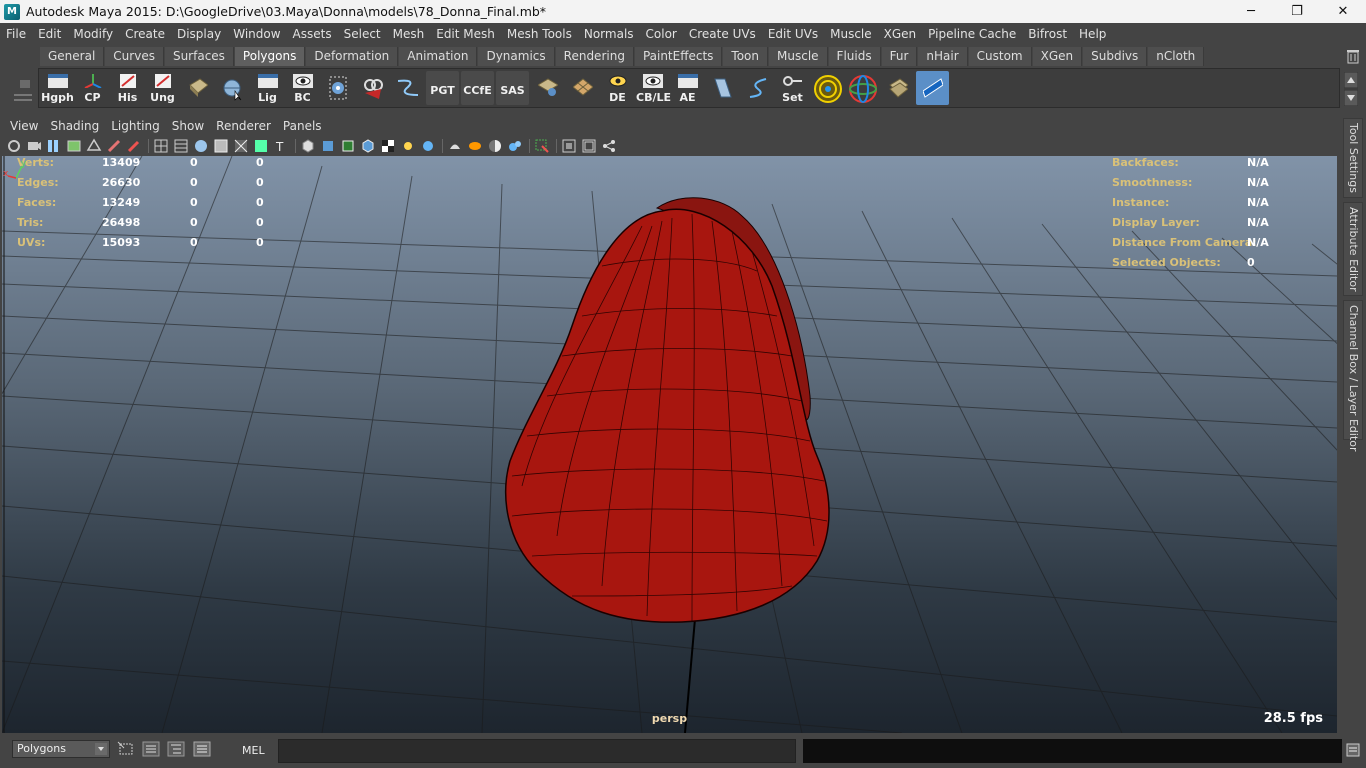 Image resolution: width=1366 pixels, height=768 pixels. What do you see at coordinates (542, 146) in the screenshot?
I see `xray-select-icon` at bounding box center [542, 146].